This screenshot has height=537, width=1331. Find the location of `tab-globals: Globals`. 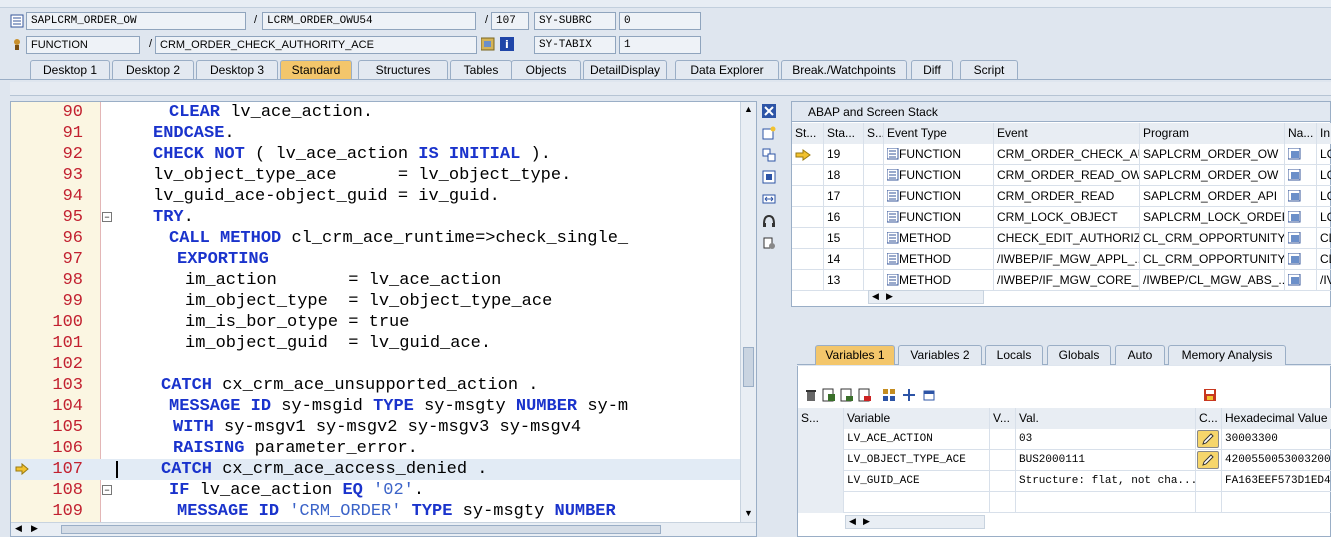

tab-globals: Globals is located at coordinates (1079, 355).